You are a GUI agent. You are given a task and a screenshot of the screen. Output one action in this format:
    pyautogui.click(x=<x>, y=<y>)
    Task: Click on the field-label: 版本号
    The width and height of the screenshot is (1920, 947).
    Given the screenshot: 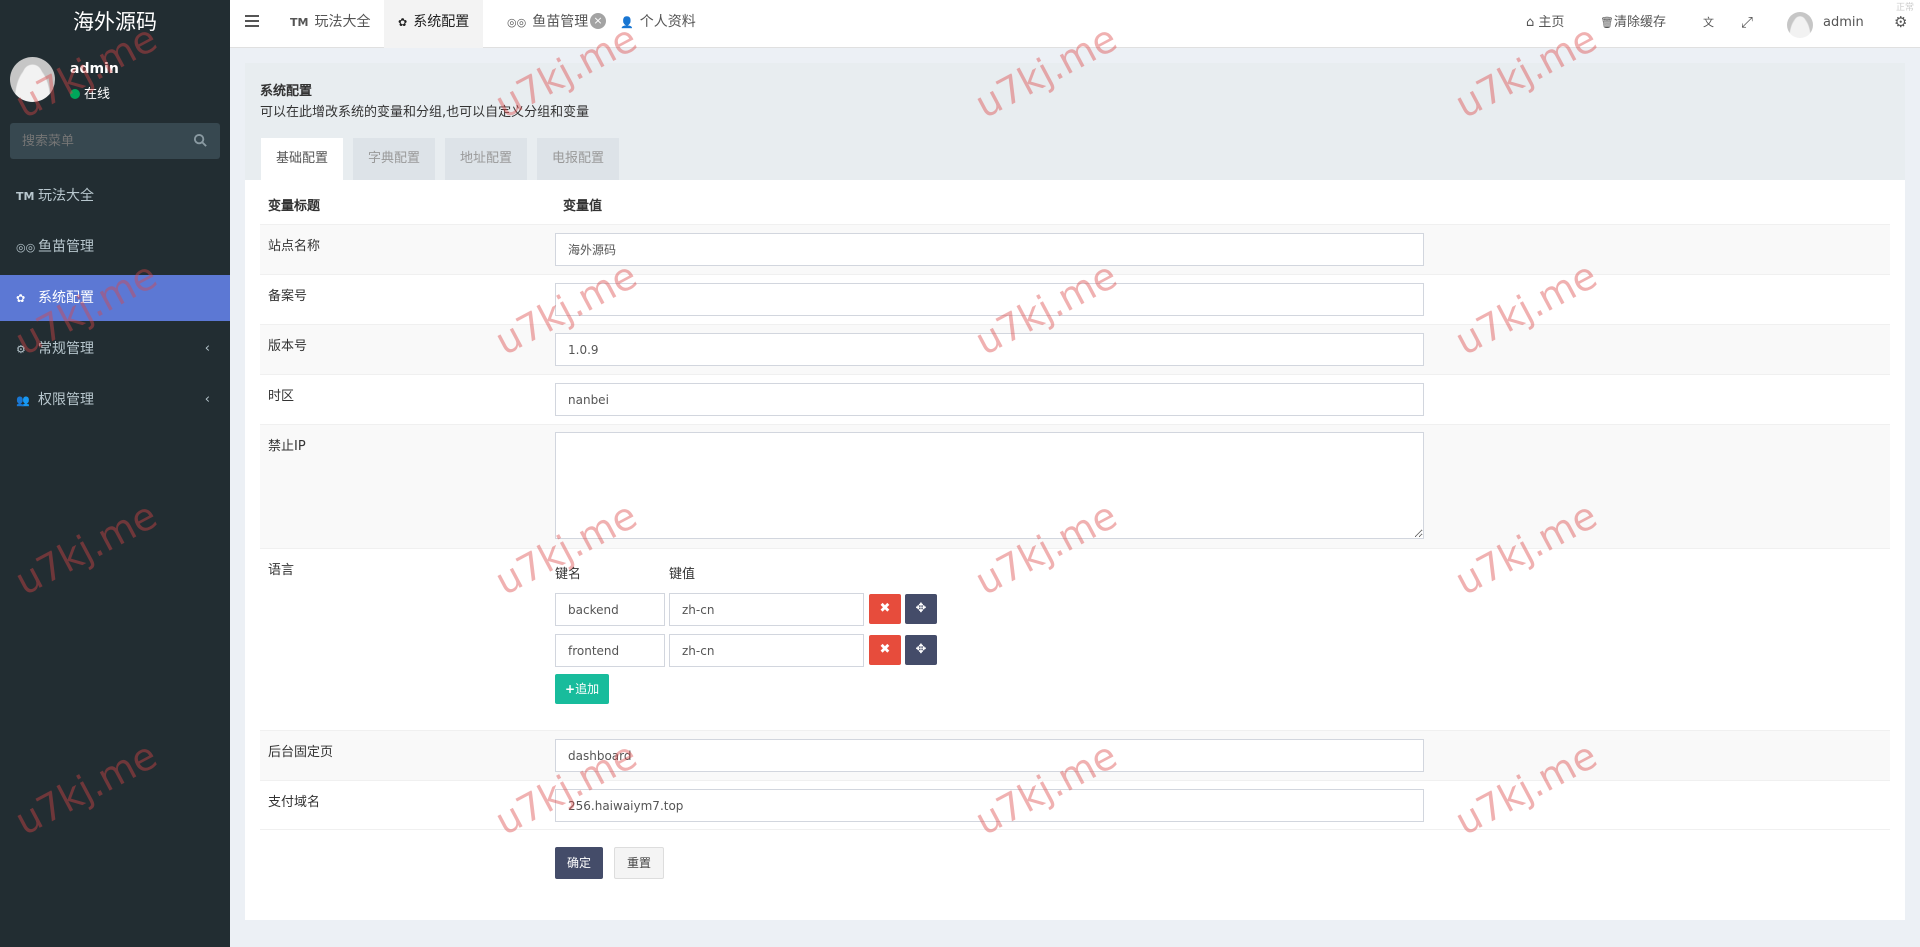 What is the action you would take?
    pyautogui.click(x=288, y=346)
    